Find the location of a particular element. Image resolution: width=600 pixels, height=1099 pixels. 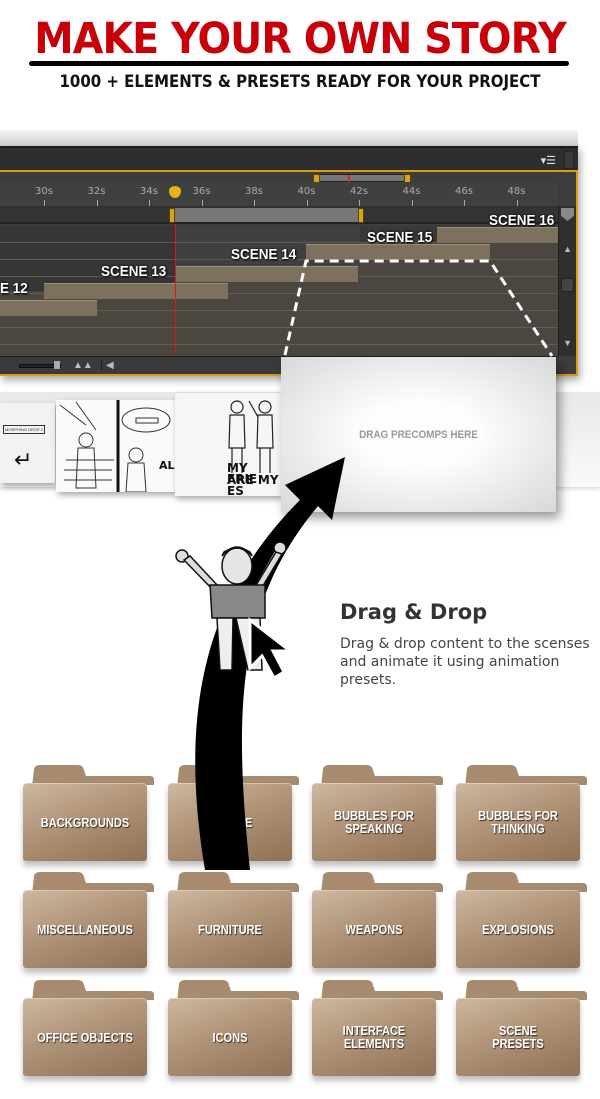

folder-miscellaneous: MISCELLANEOUS is located at coordinates (87, 922).